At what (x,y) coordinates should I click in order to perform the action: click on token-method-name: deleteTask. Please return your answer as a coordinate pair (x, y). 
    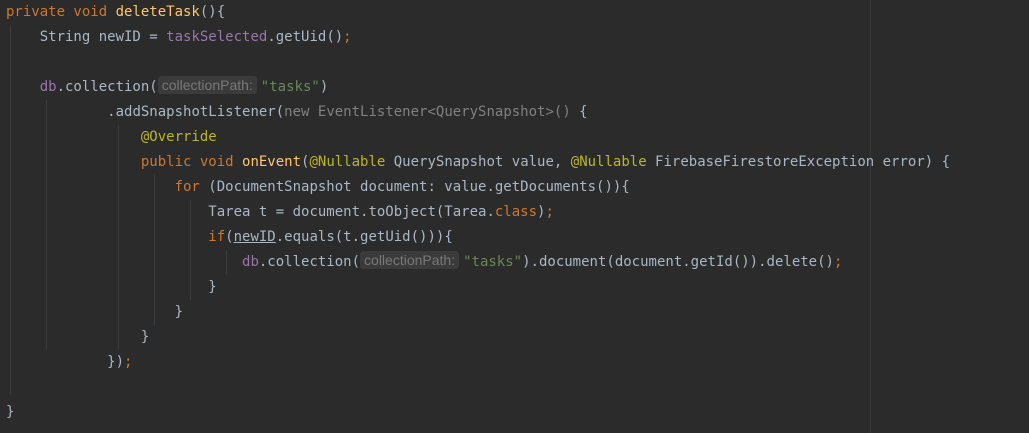
    Looking at the image, I should click on (157, 12).